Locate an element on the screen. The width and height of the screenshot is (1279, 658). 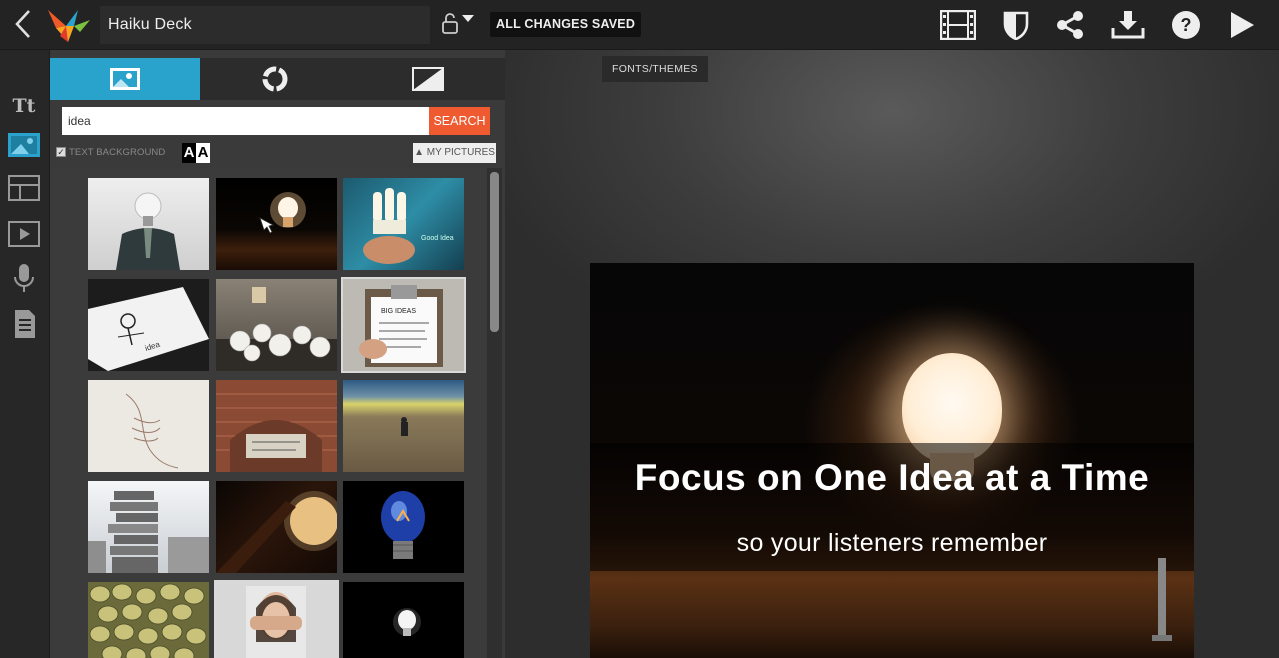
top-bar: Haiku Deck ALL CHANGES SAVED ? is located at coordinates (639, 25).